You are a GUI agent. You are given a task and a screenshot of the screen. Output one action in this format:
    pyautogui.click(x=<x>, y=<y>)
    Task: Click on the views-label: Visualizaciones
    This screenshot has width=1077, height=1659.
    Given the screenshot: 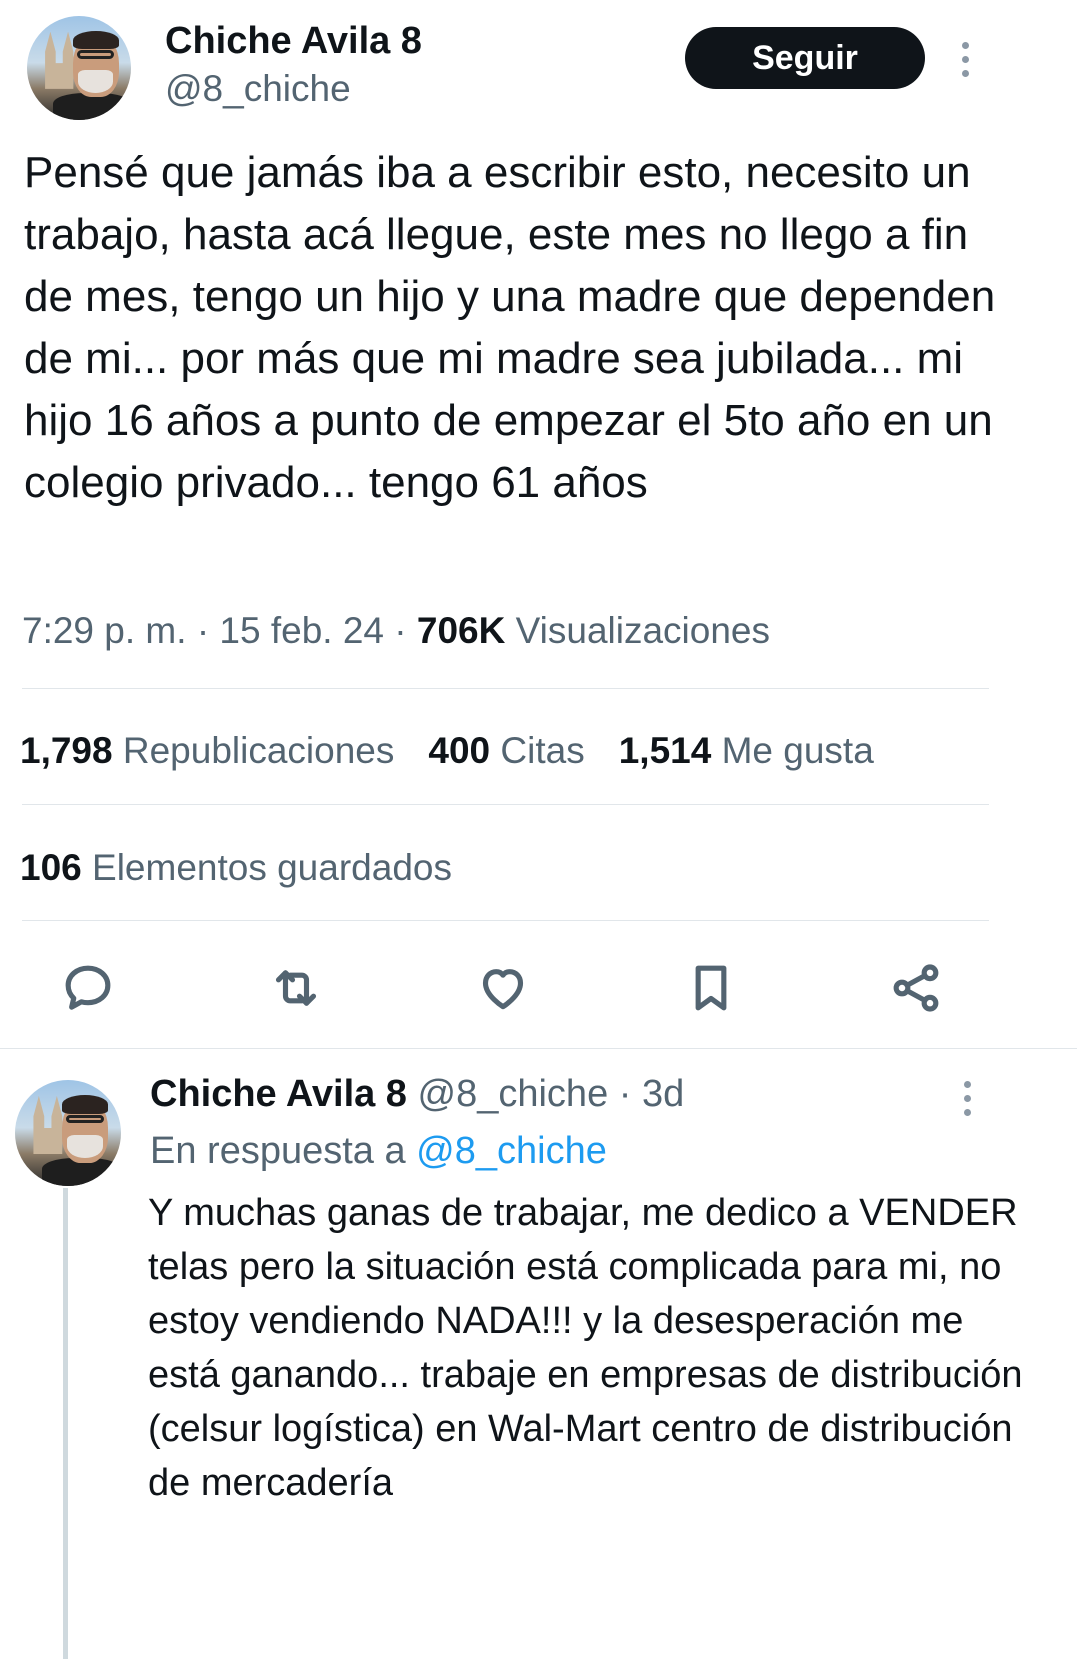 What is the action you would take?
    pyautogui.click(x=642, y=630)
    